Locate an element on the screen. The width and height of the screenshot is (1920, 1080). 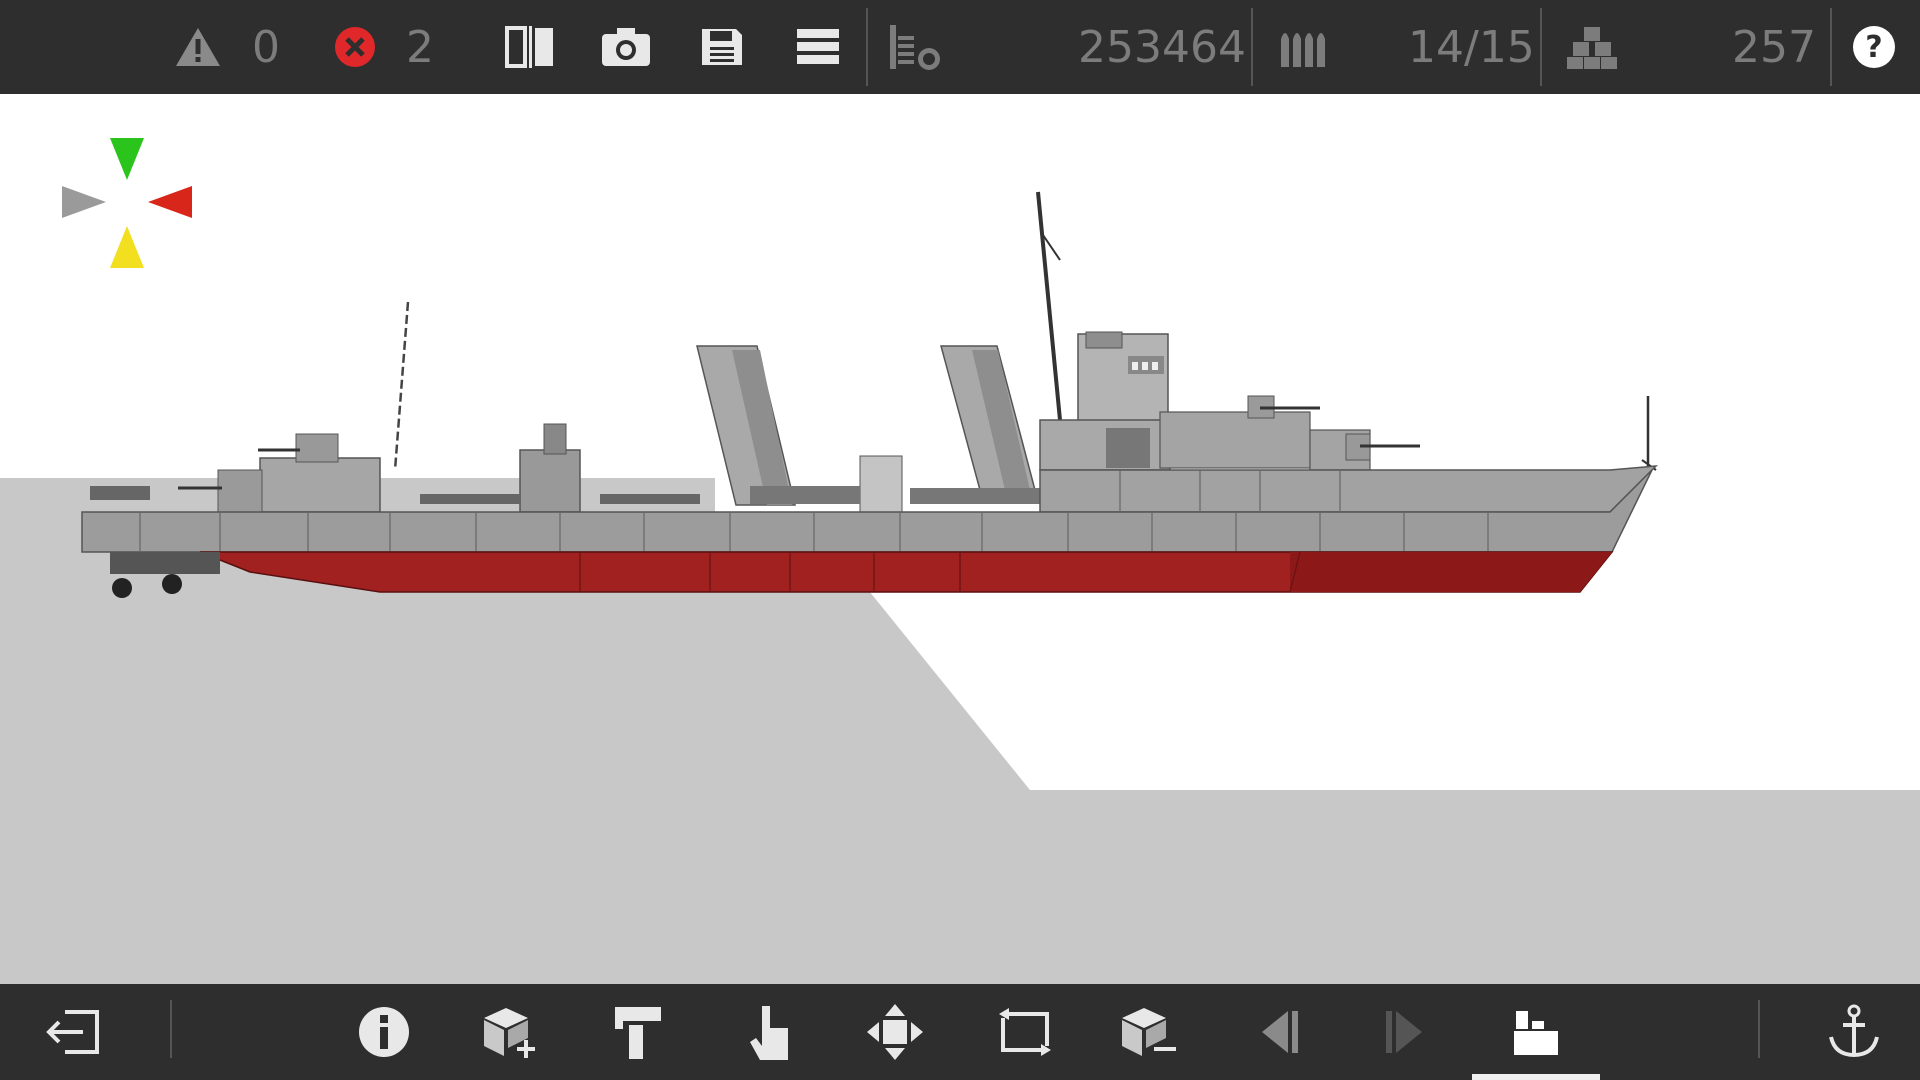
paint-roller-icon is located at coordinates (639, 1032).